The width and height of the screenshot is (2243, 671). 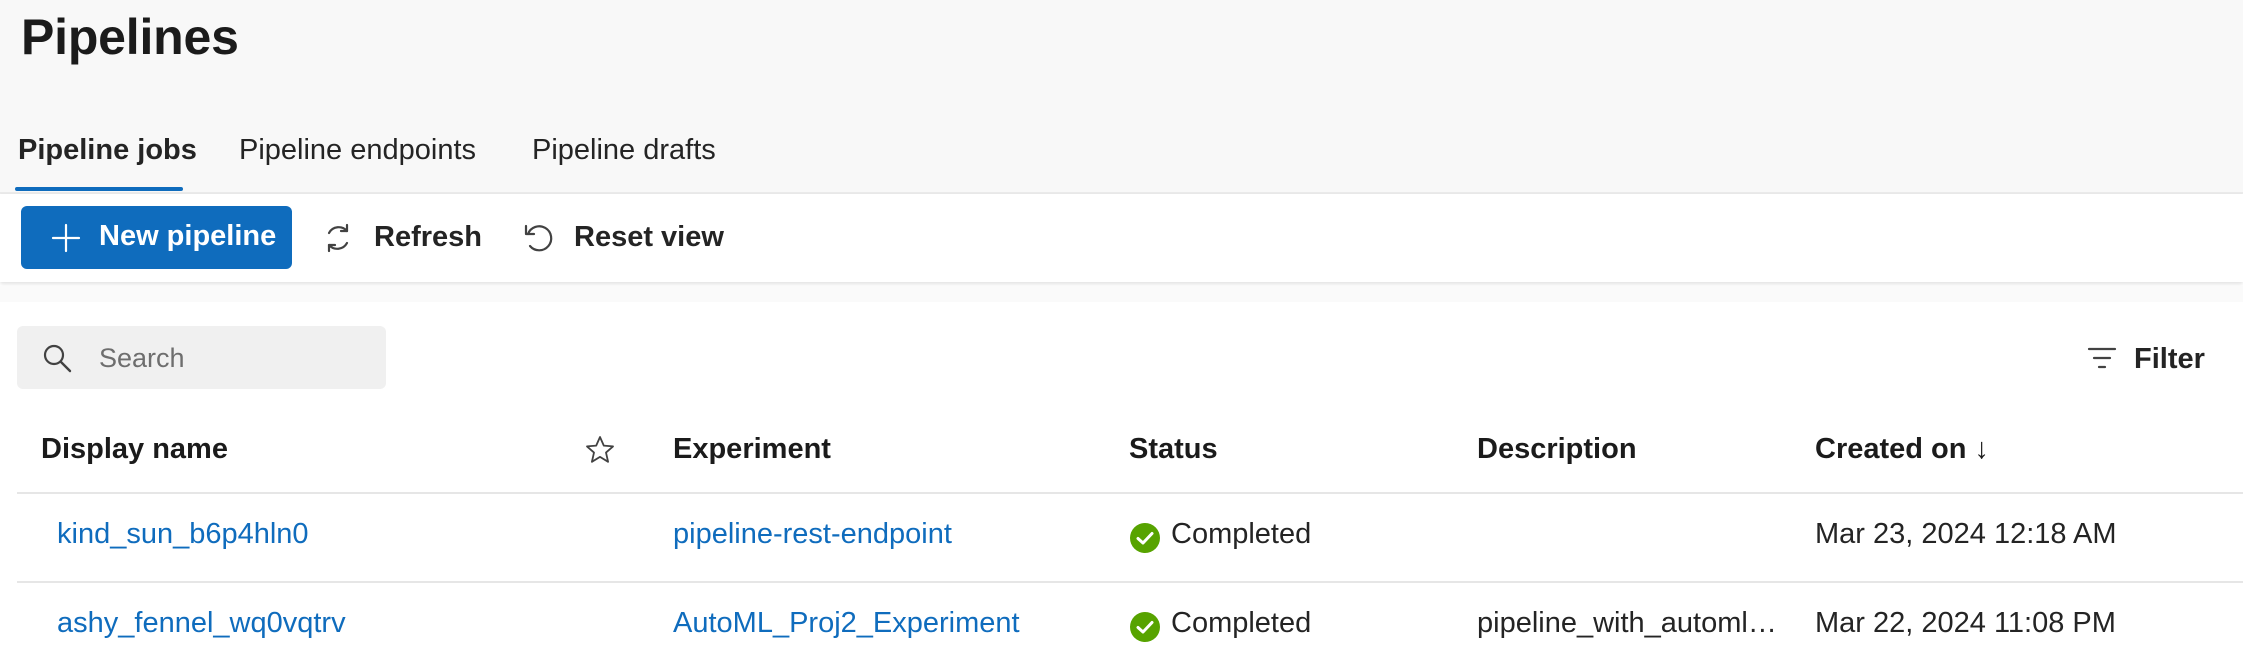 What do you see at coordinates (2102, 358) in the screenshot?
I see `filter-icon` at bounding box center [2102, 358].